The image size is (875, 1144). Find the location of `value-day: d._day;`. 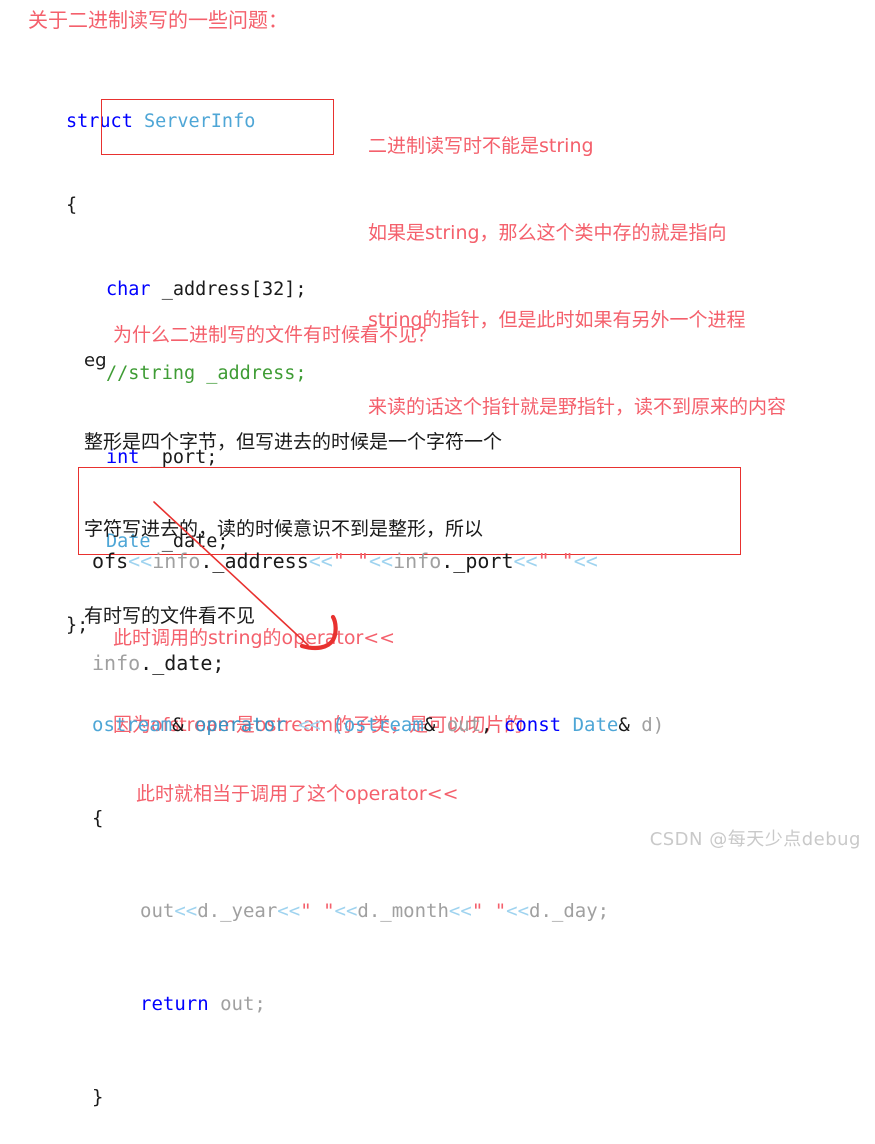

value-day: d._day; is located at coordinates (569, 911).